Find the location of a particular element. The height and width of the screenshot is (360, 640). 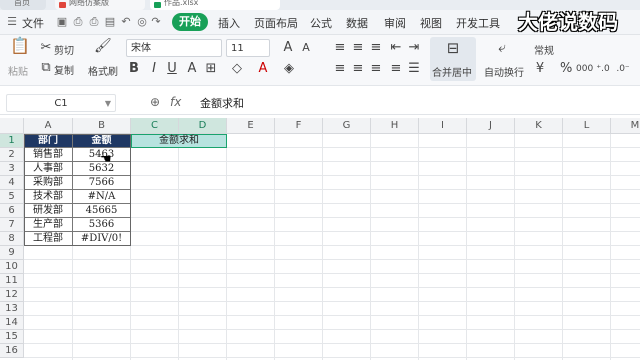

row-header-13: 13 is located at coordinates (12, 309).